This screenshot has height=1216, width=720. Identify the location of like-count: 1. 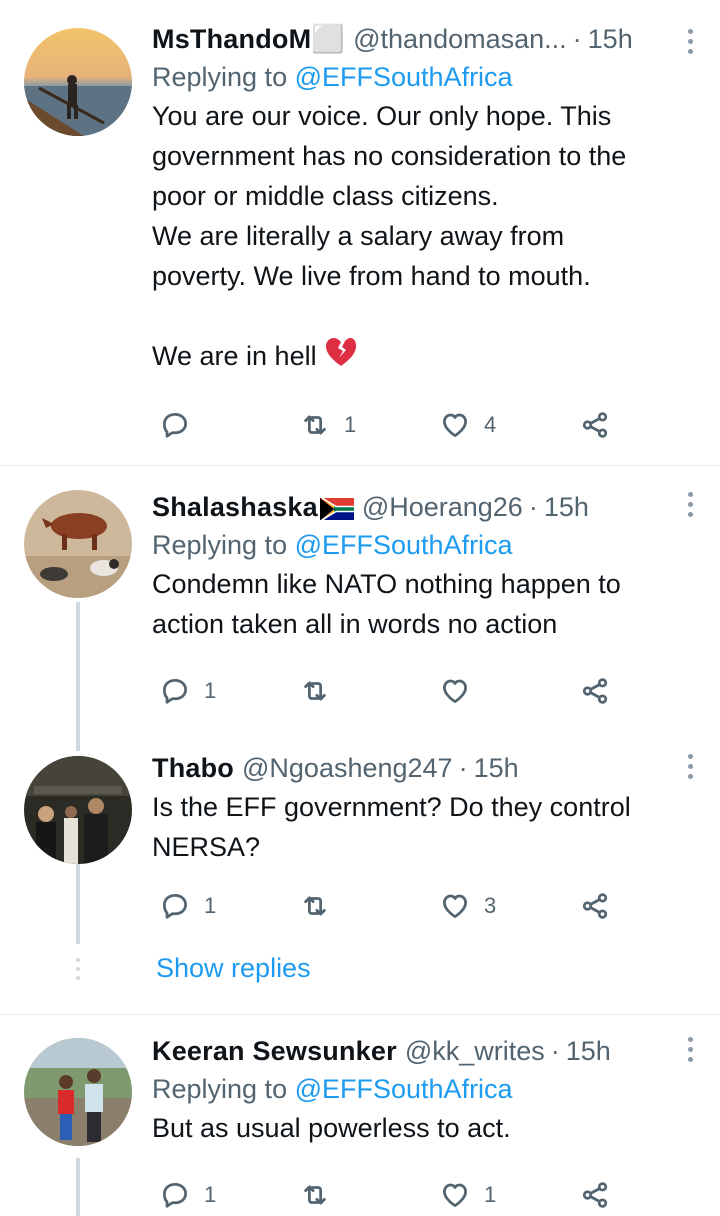
(490, 1194).